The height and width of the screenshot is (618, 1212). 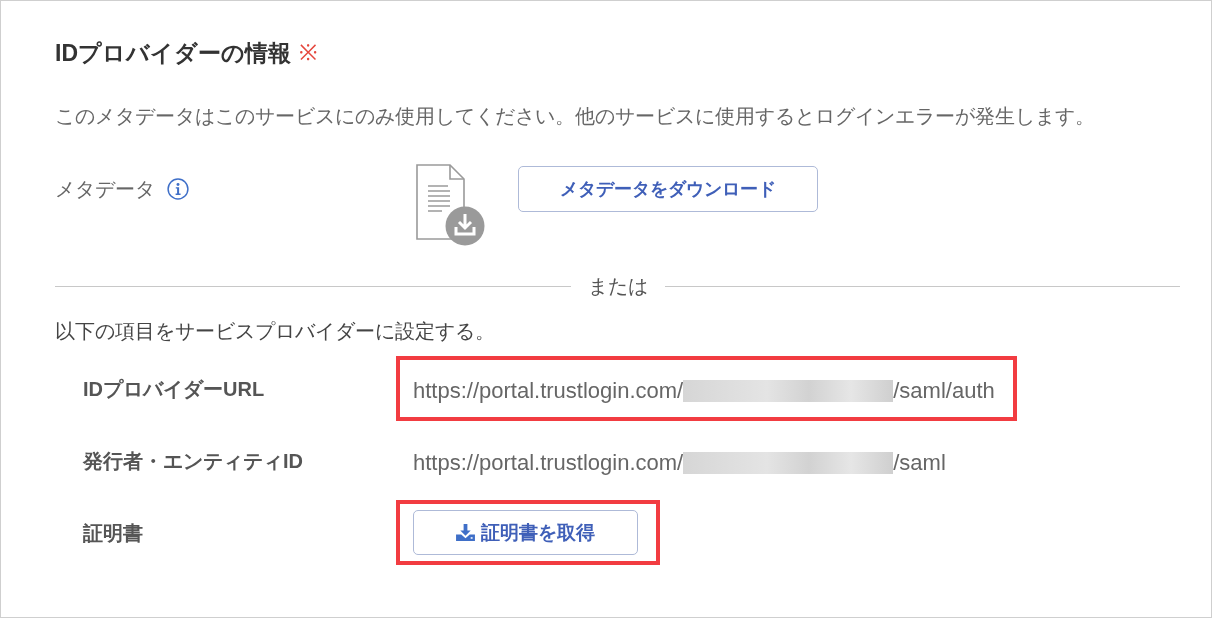 I want to click on url-text: /saml, so click(x=919, y=462).